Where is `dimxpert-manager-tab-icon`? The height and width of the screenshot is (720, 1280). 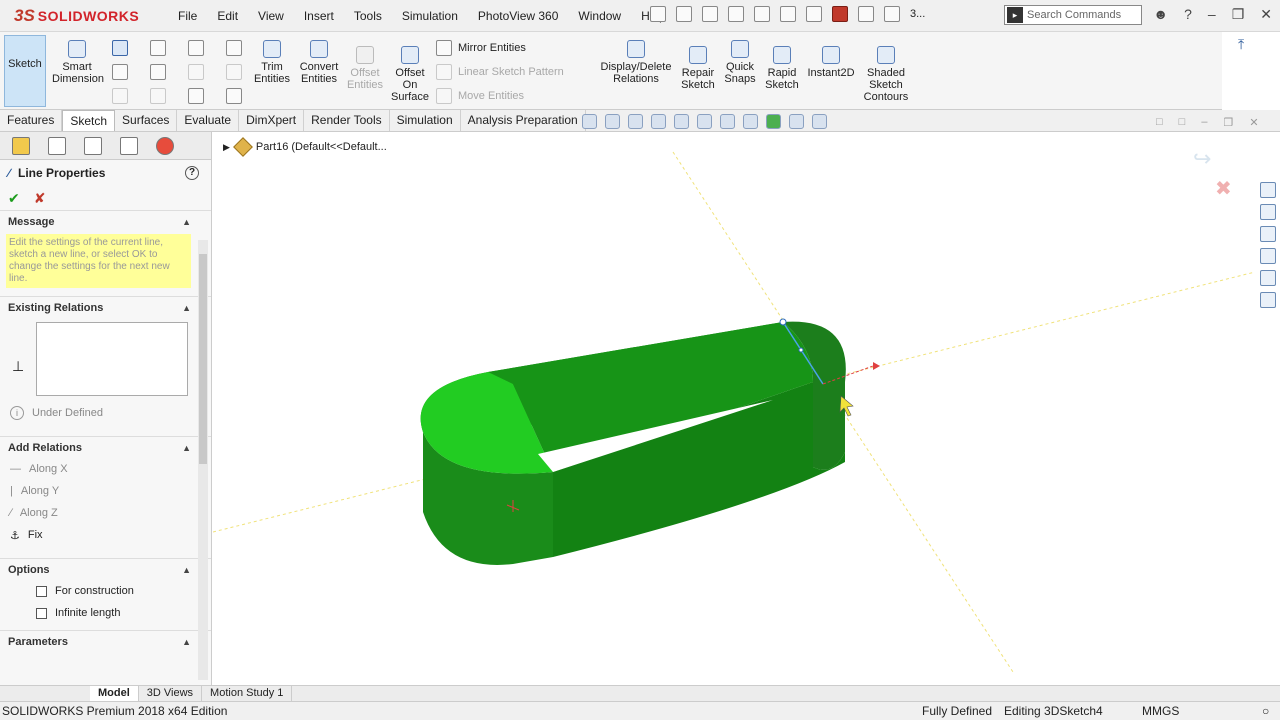 dimxpert-manager-tab-icon is located at coordinates (129, 145).